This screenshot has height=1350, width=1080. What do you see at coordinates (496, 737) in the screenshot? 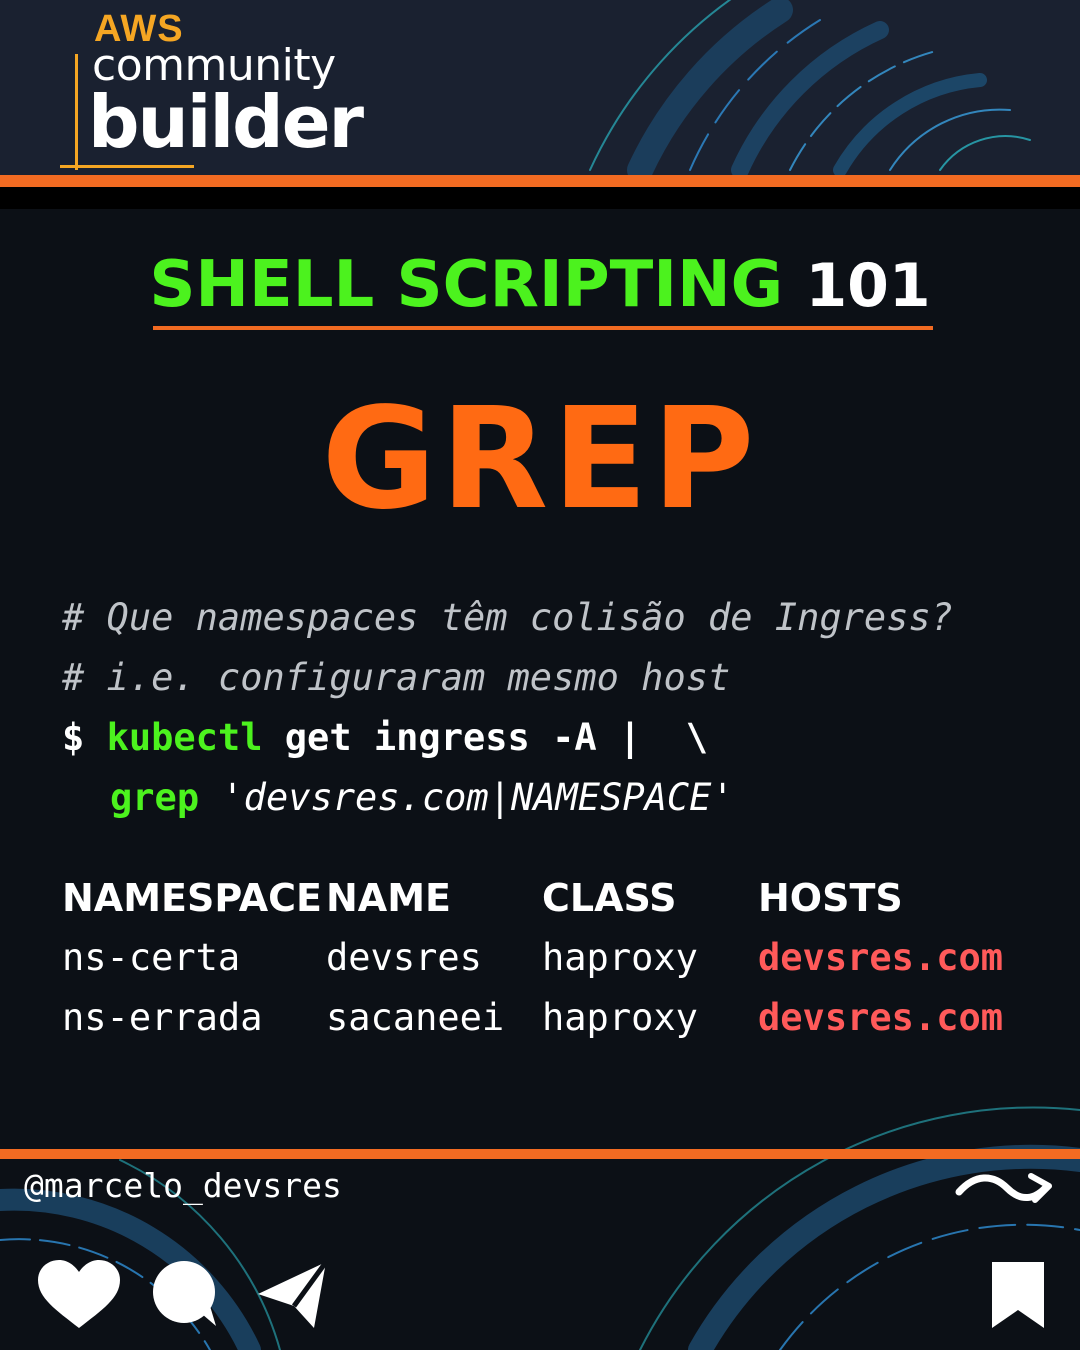
I see `code-args: get ingress -A | \` at bounding box center [496, 737].